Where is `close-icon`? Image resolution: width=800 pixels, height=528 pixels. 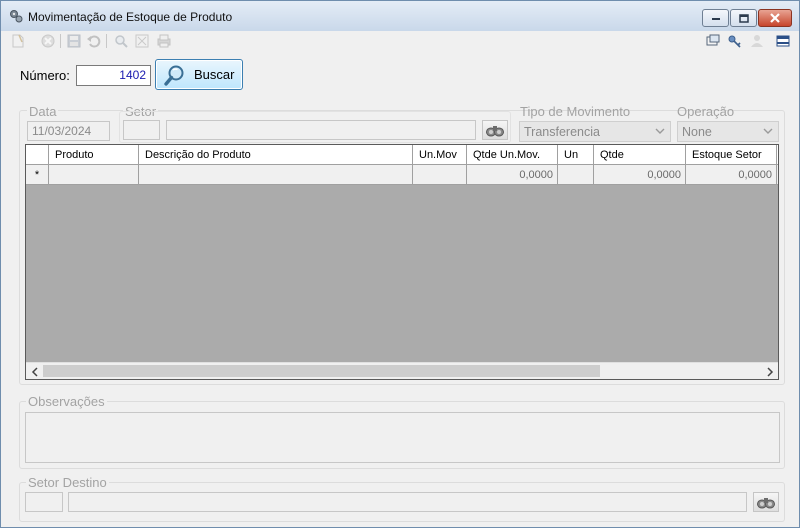 close-icon is located at coordinates (775, 18).